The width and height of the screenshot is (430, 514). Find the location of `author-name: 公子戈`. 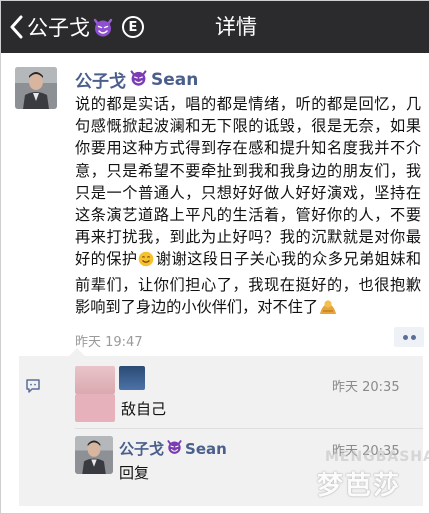

author-name: 公子戈 is located at coordinates (100, 82).